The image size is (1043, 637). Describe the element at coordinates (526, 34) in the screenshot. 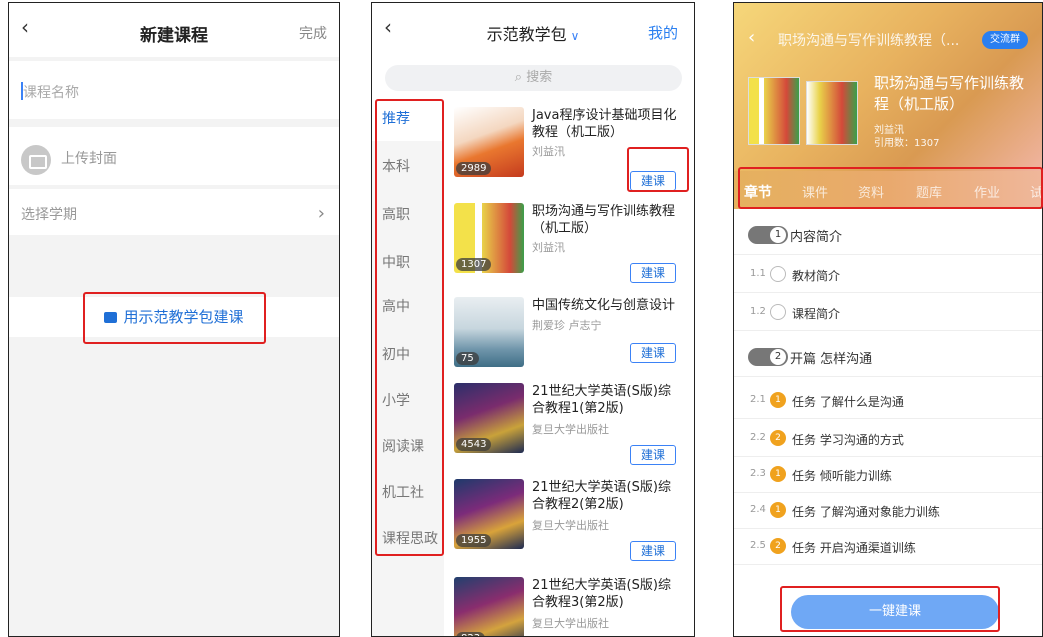

I see `page-title: 示范教学包` at that location.